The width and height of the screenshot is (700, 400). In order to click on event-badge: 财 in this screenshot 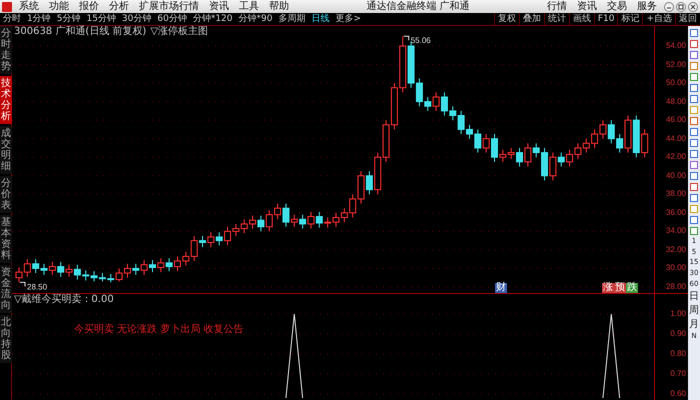, I will do `click(501, 288)`.